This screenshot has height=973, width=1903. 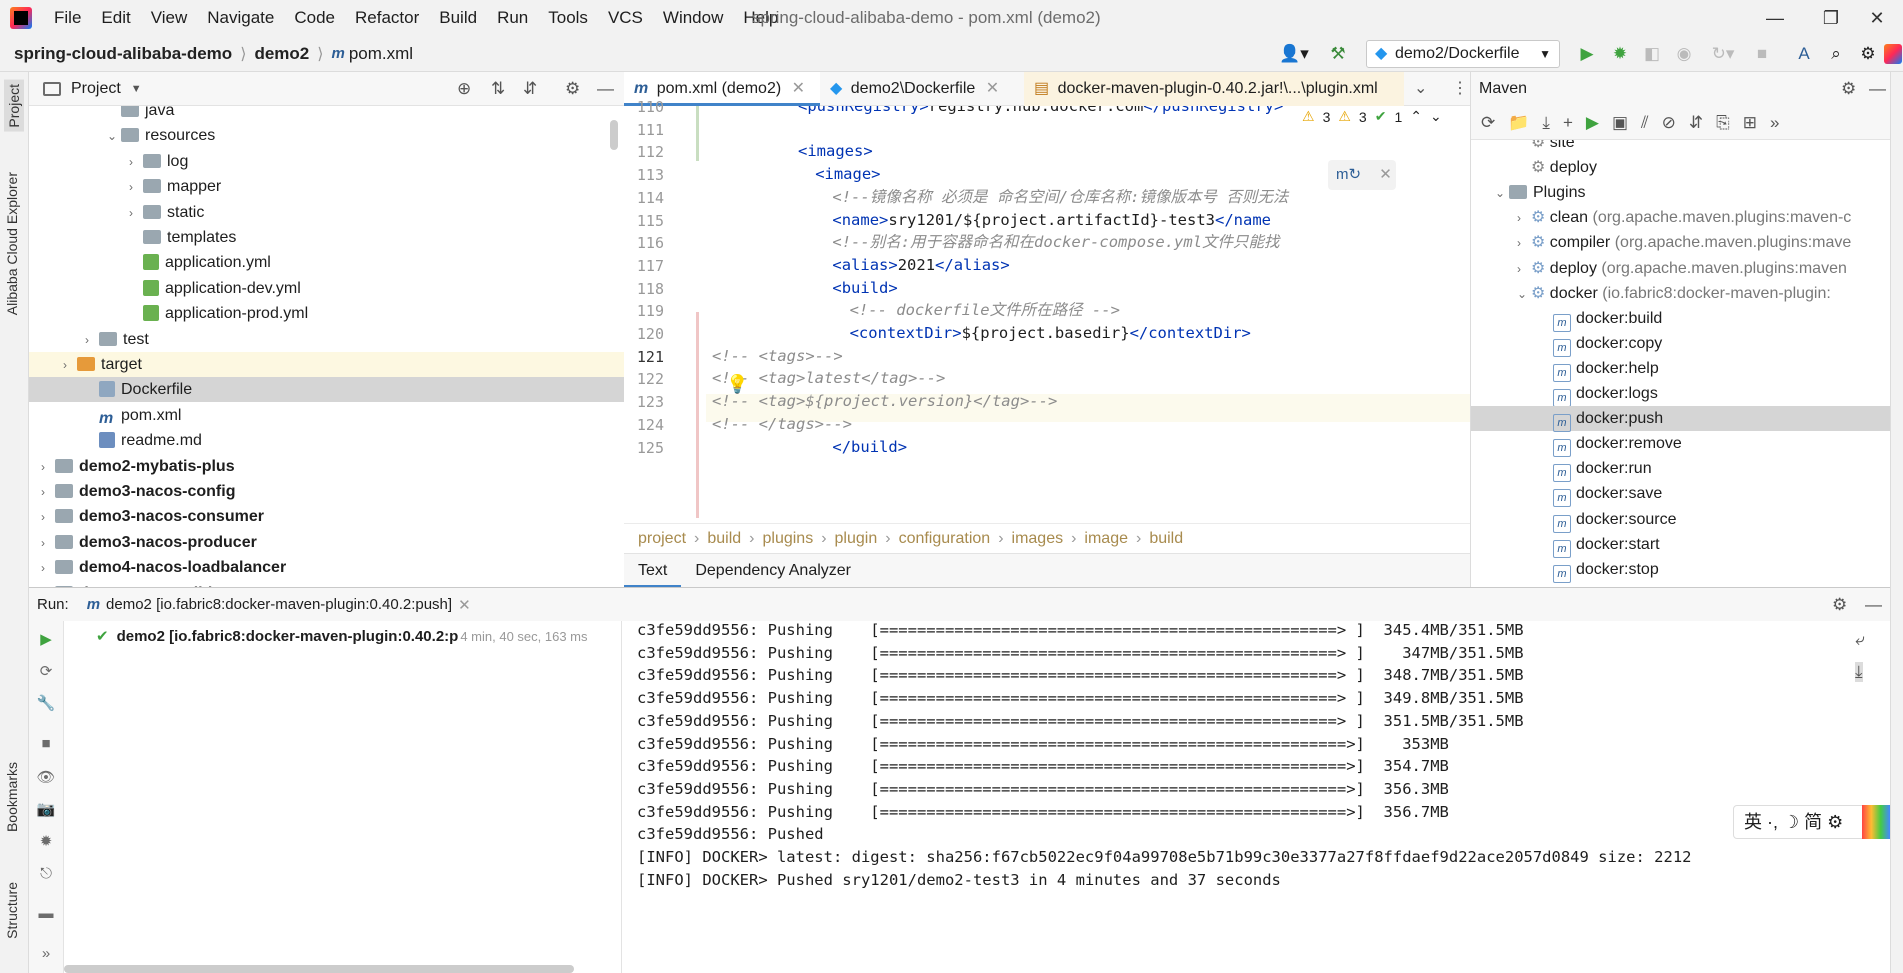 I want to click on menu-window: Window, so click(x=693, y=18).